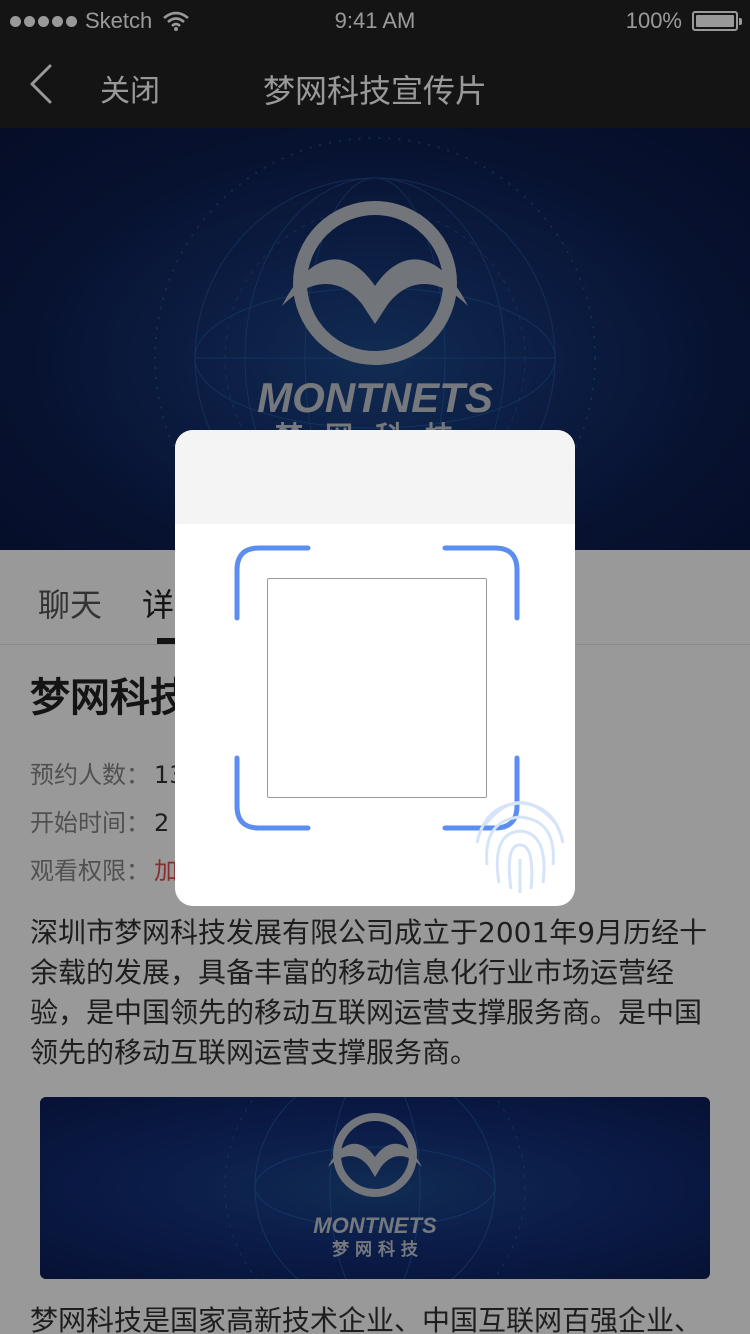  I want to click on fingerprint-icon, so click(520, 847).